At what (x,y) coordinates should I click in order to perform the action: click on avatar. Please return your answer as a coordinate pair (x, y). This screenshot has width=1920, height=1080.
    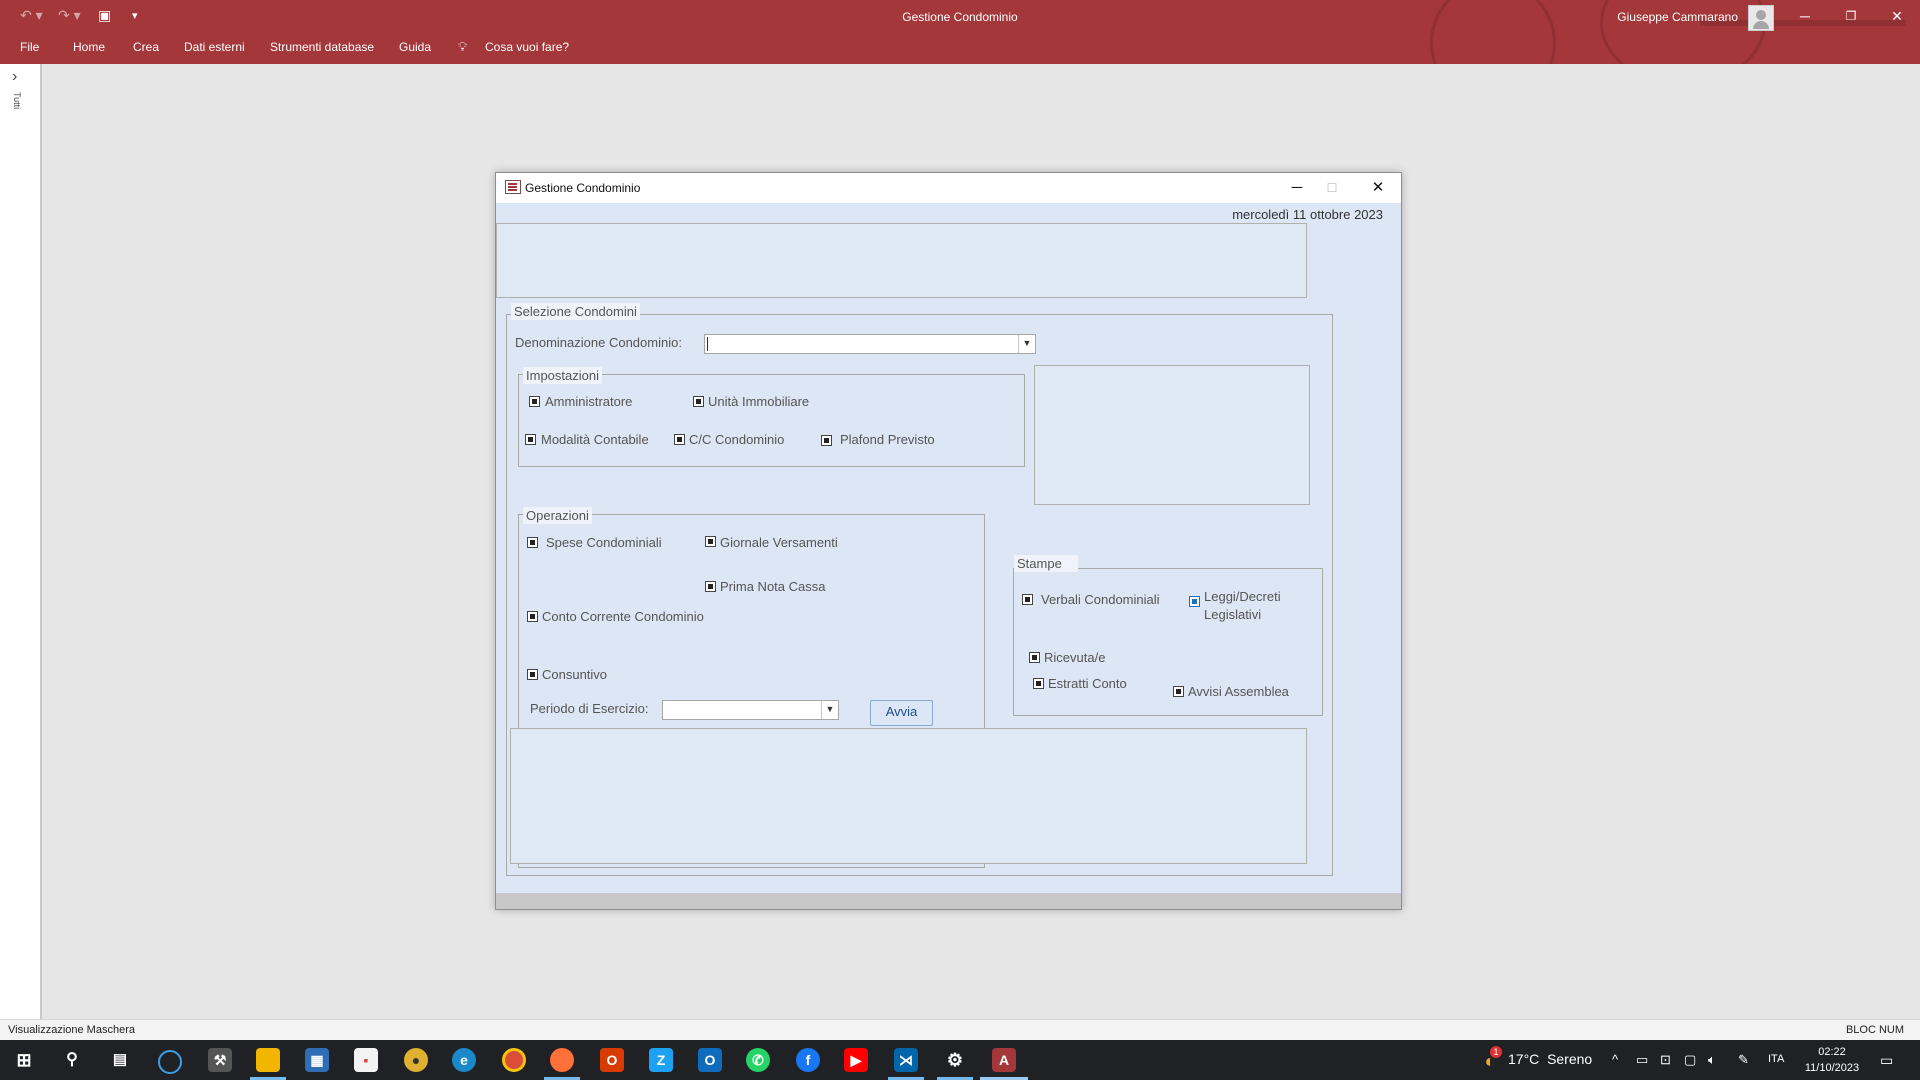
    Looking at the image, I should click on (1761, 18).